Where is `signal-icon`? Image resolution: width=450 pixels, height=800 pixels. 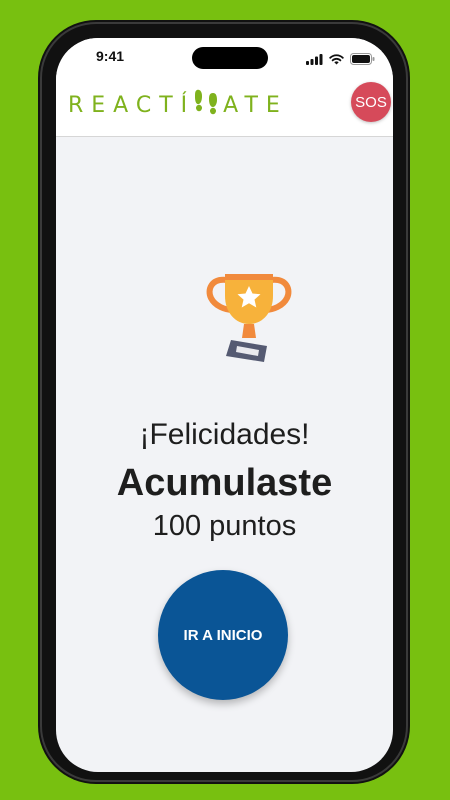
signal-icon is located at coordinates (314, 59).